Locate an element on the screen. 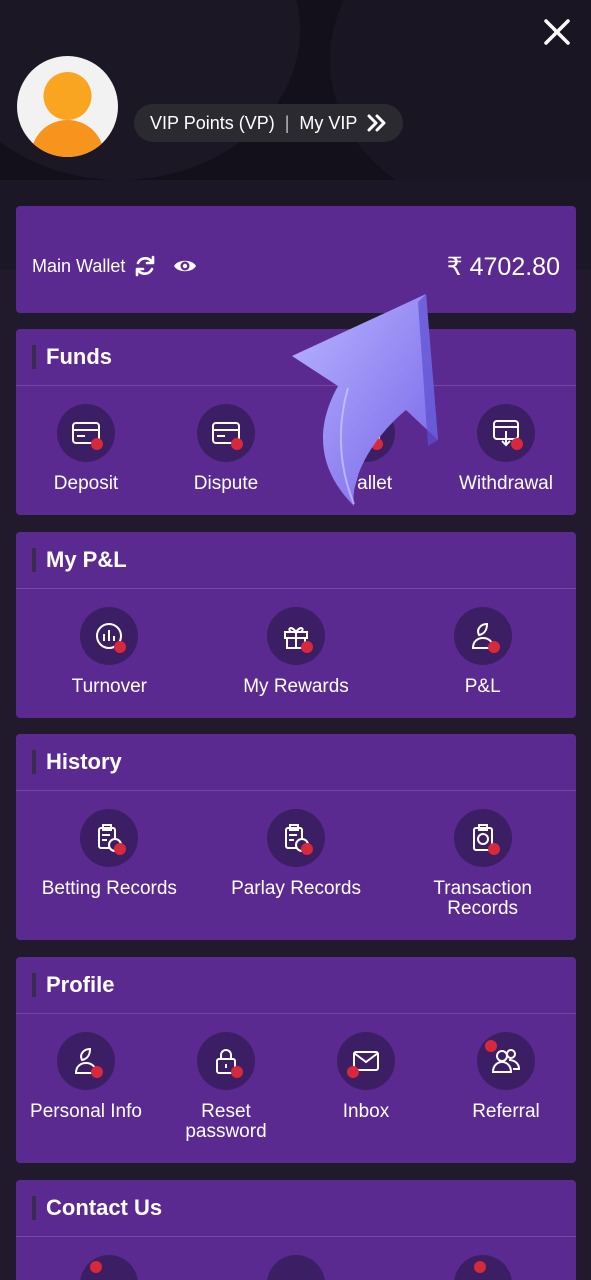 This screenshot has width=591, height=1280. parlay-records-icon-wrap is located at coordinates (296, 838).